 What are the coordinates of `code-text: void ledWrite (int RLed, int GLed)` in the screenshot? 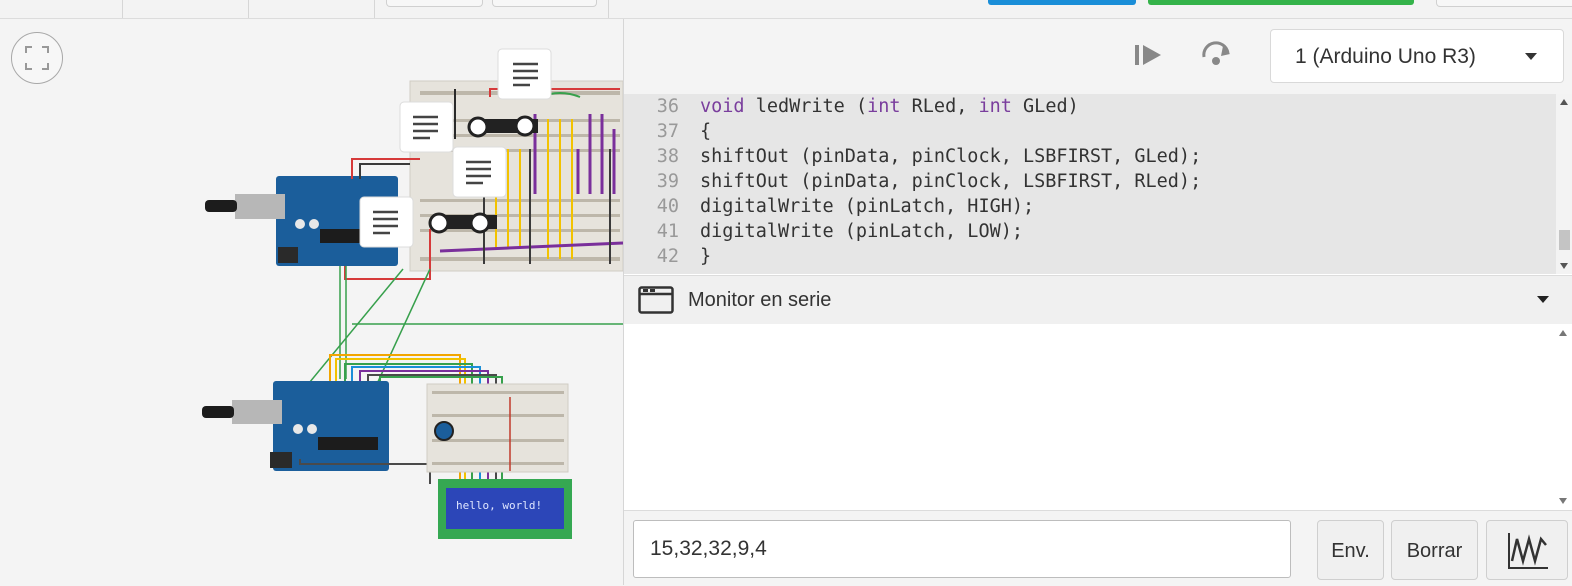 It's located at (889, 106).